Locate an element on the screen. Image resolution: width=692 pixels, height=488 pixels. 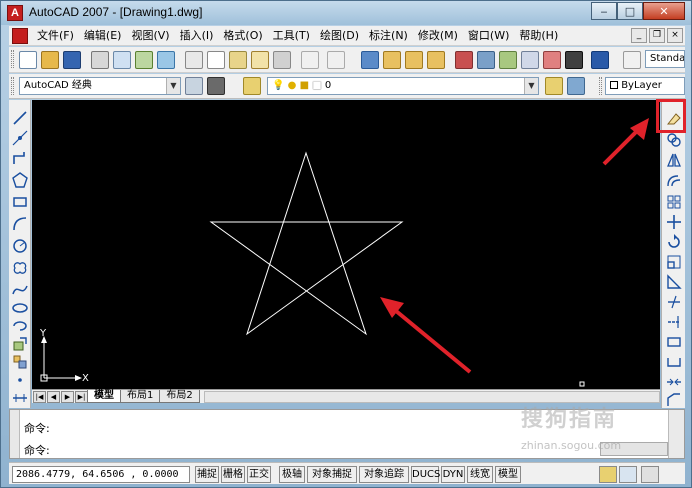
chamfer-icon is located at coordinates (674, 400).